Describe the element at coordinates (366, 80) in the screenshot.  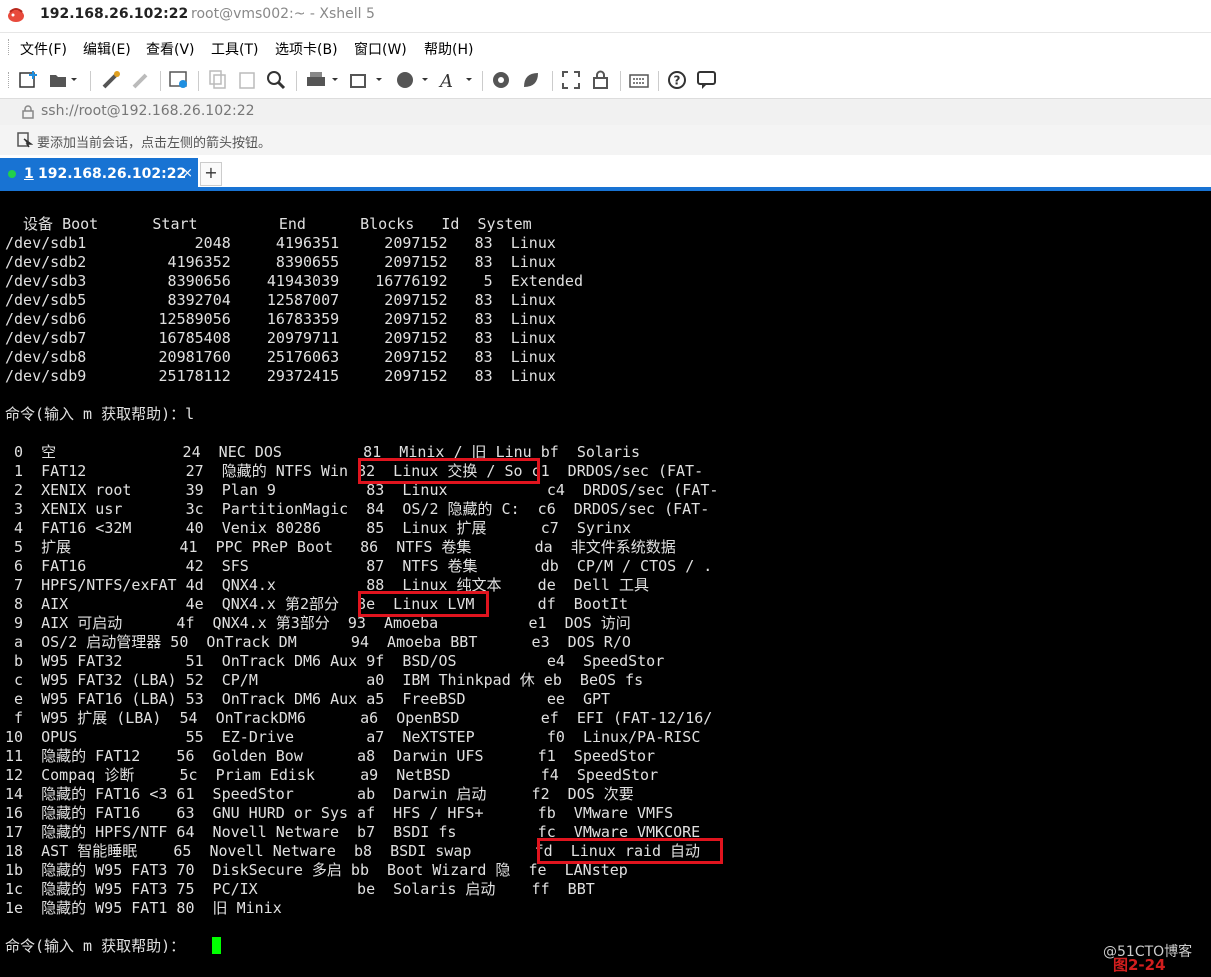
I see `transfer-icon` at that location.